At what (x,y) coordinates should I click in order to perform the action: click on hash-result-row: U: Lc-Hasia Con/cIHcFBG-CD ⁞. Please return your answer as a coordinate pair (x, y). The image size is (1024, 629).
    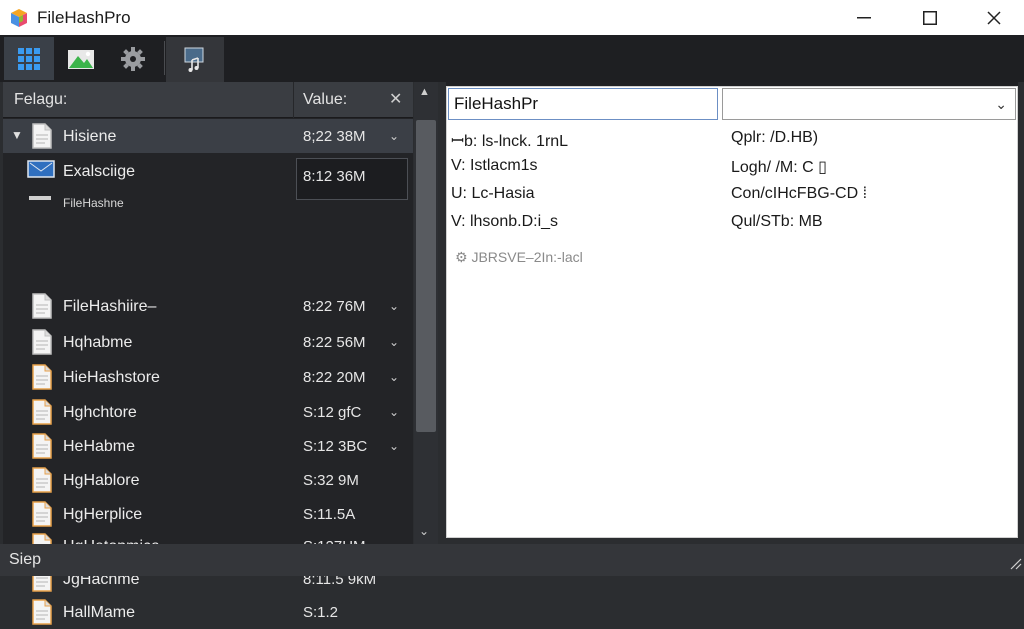
    Looking at the image, I should click on (731, 195).